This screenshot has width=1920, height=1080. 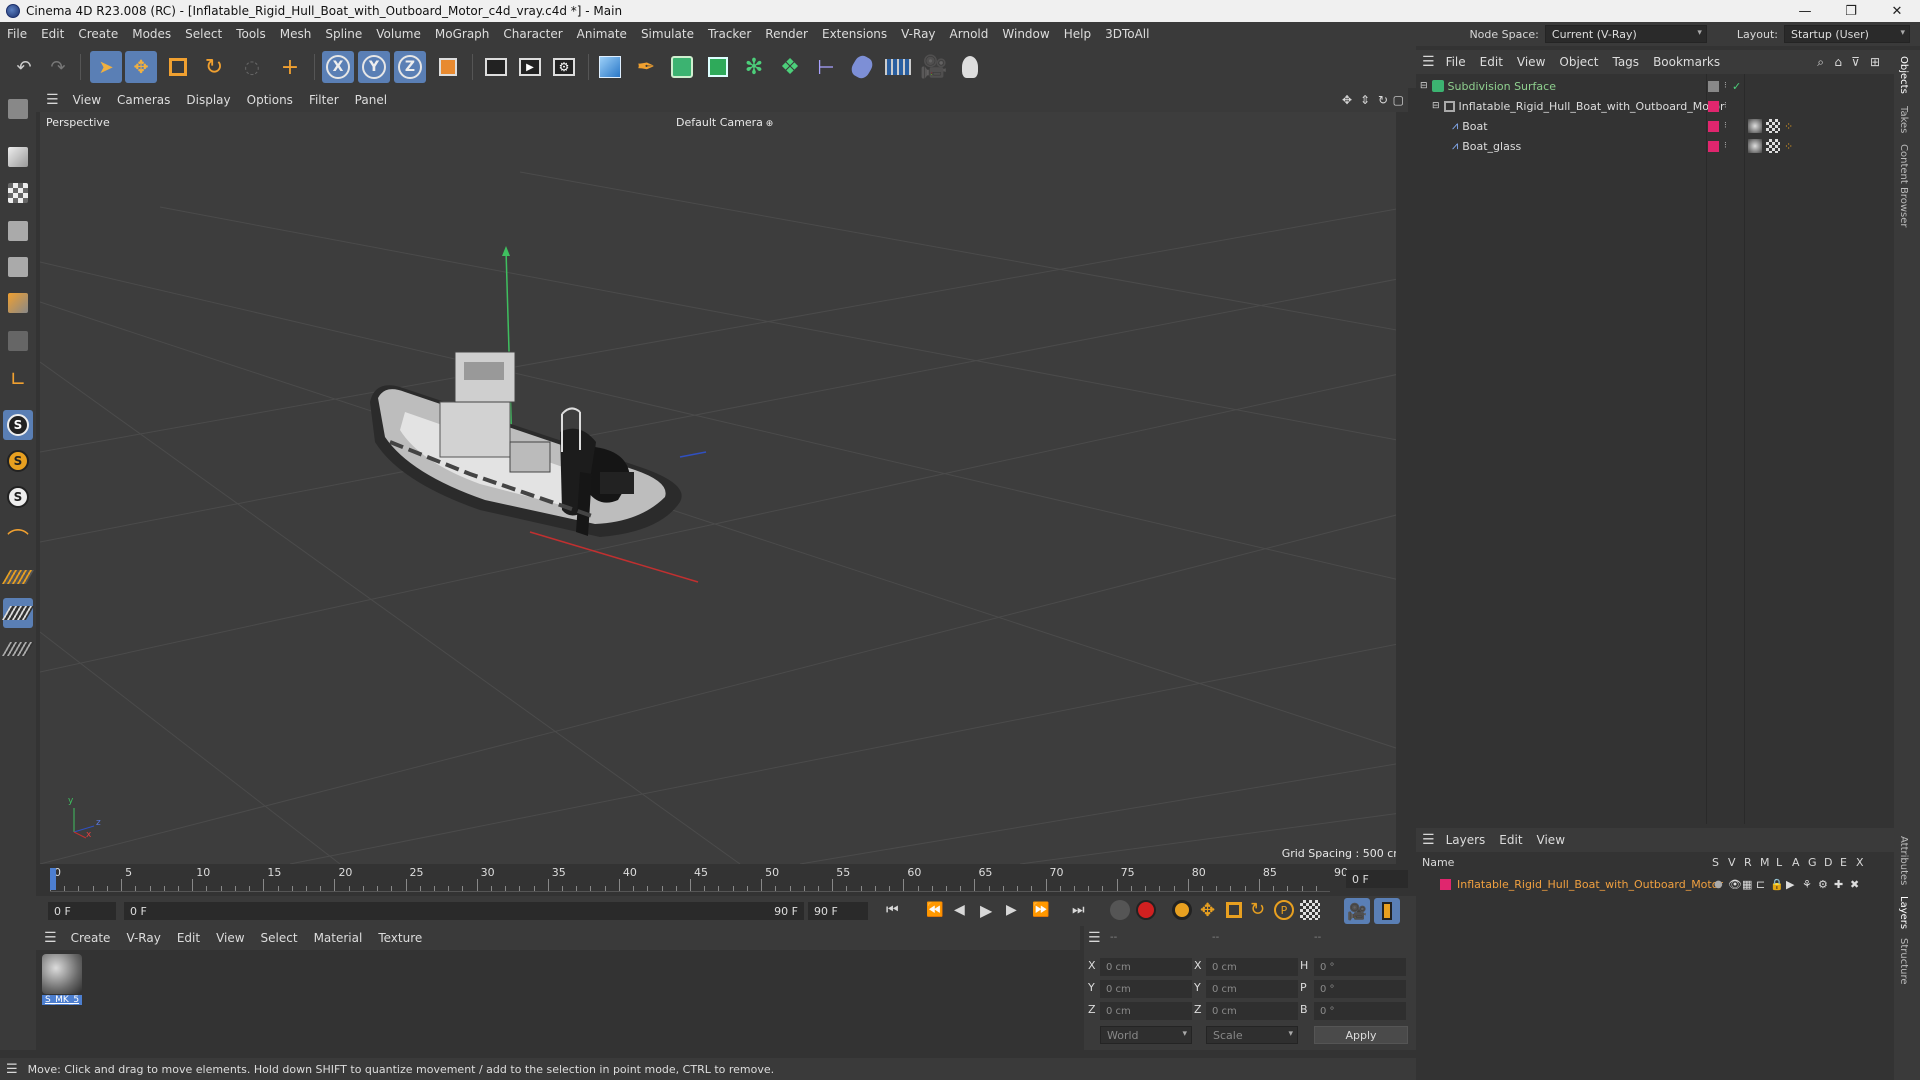 What do you see at coordinates (610, 67) in the screenshot?
I see `cube-button` at bounding box center [610, 67].